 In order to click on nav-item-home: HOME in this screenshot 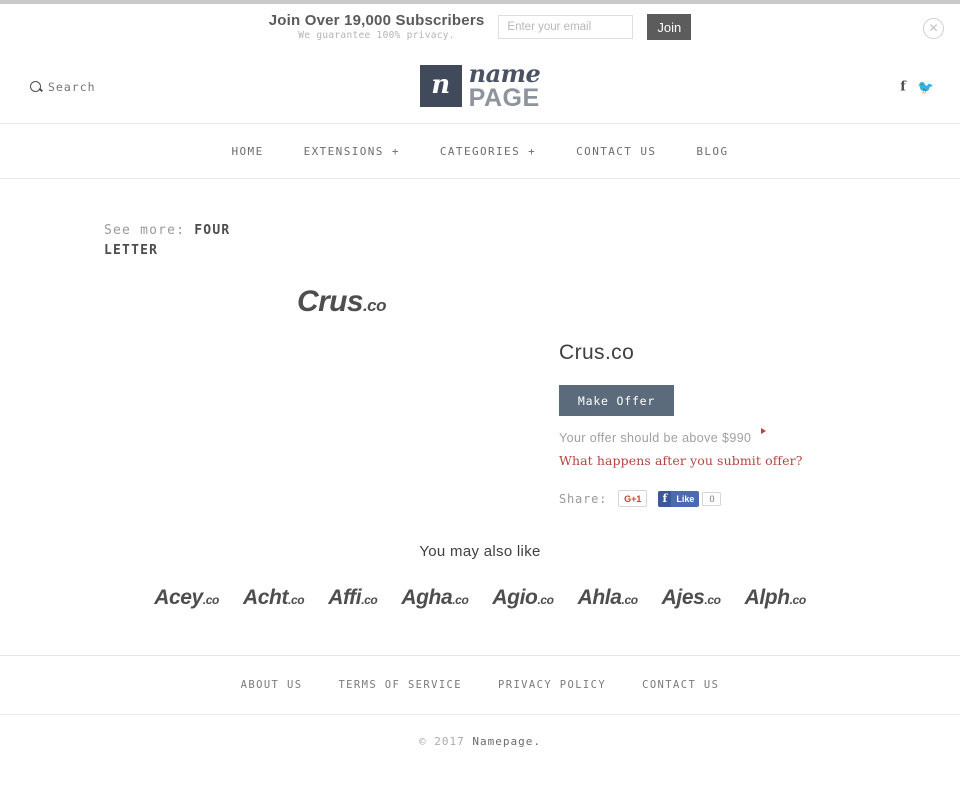, I will do `click(248, 151)`.